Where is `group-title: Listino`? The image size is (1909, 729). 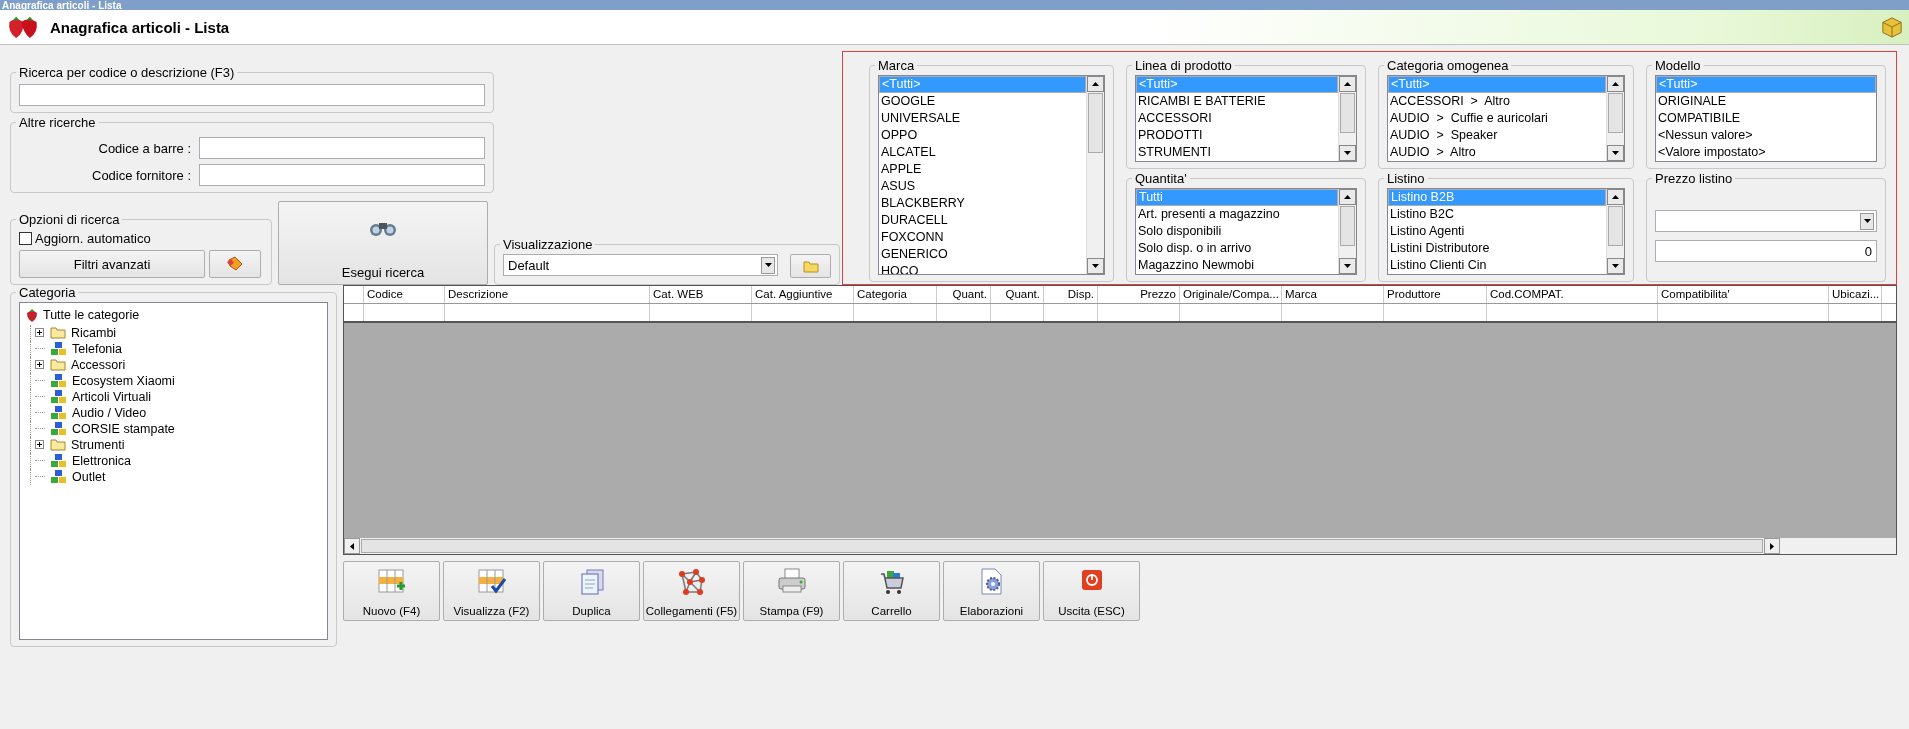
group-title: Listino is located at coordinates (1406, 178).